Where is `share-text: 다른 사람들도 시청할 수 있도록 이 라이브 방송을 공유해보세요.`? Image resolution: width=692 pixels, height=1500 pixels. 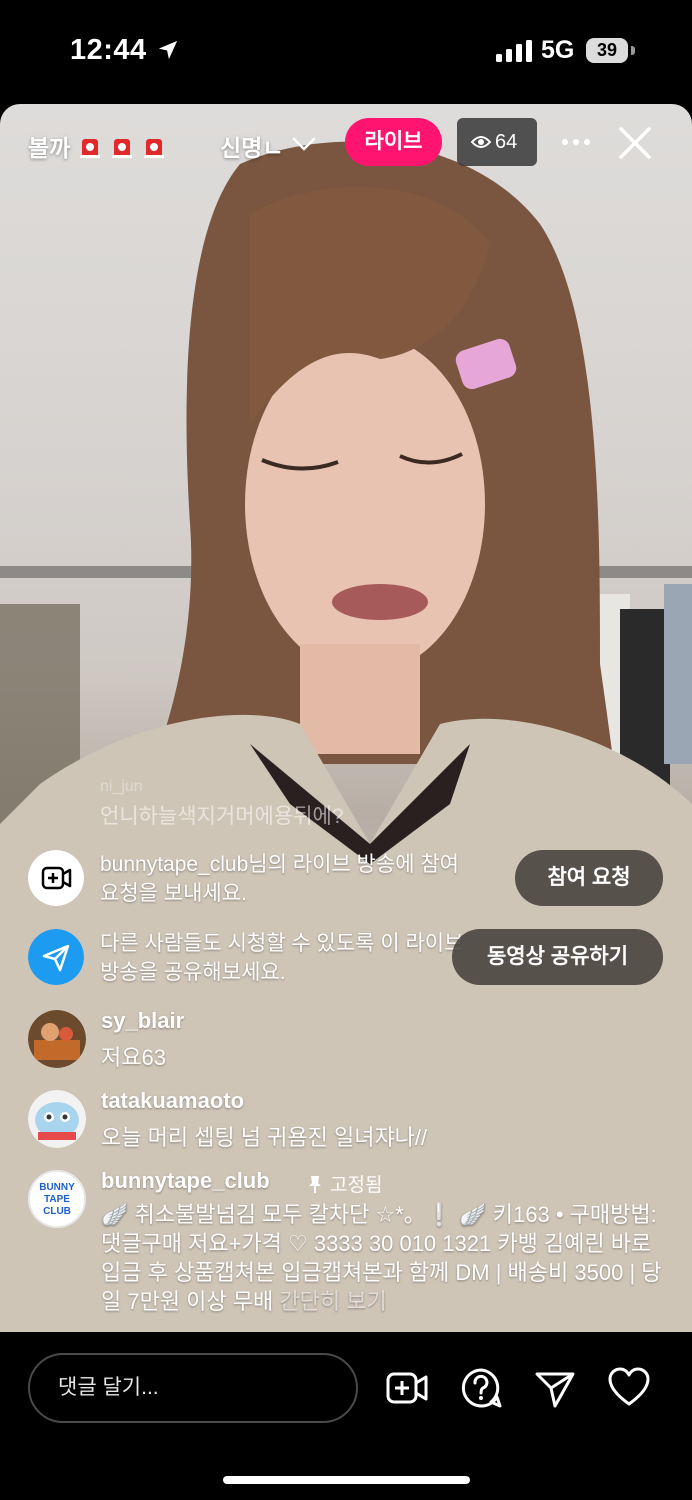
share-text: 다른 사람들도 시청할 수 있도록 이 라이브 방송을 공유해보세요. is located at coordinates (282, 958).